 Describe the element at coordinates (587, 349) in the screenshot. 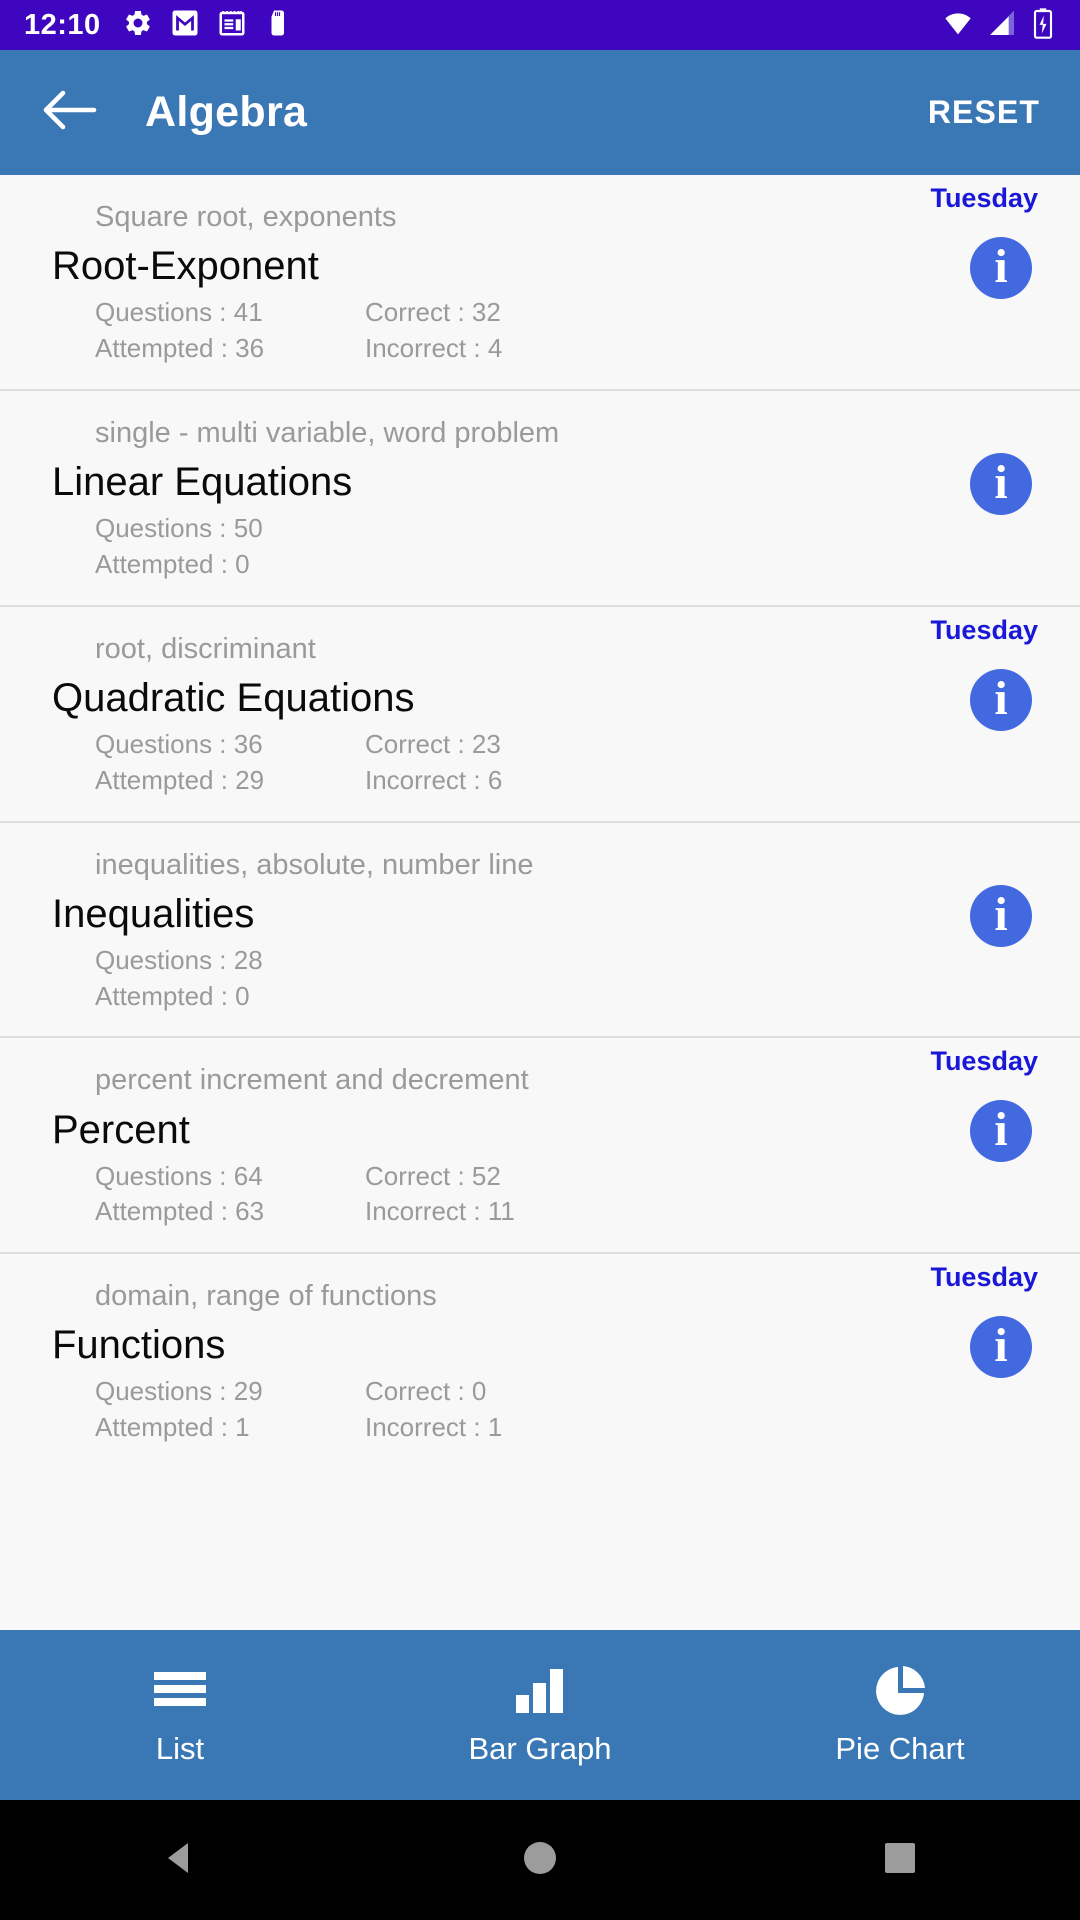

I see `stats-row-attempted: Attempted : 36 Incorrect : 4` at that location.